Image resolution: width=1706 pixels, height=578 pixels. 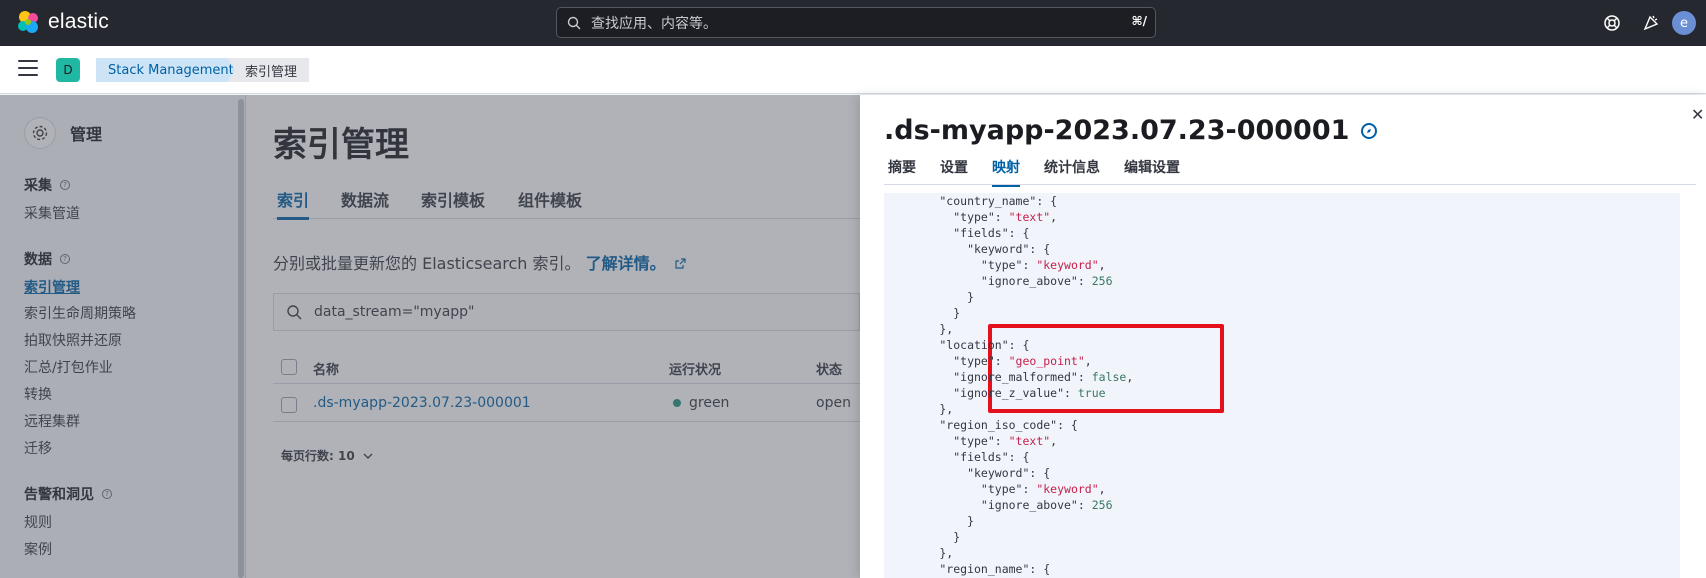 What do you see at coordinates (967, 569) in the screenshot?
I see `code-line: "region_name": {` at bounding box center [967, 569].